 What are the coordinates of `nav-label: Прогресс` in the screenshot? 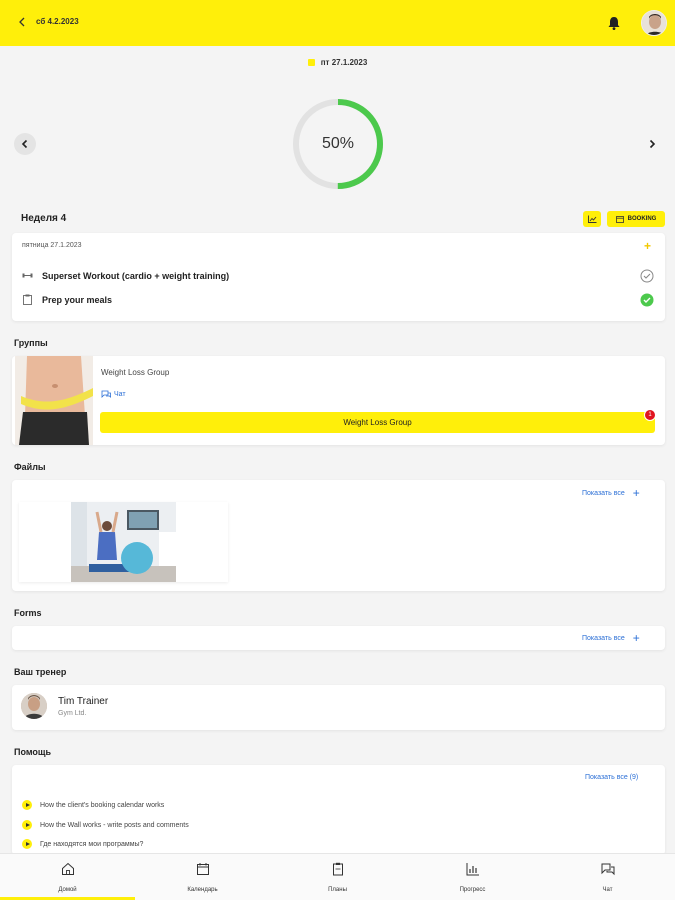 It's located at (472, 890).